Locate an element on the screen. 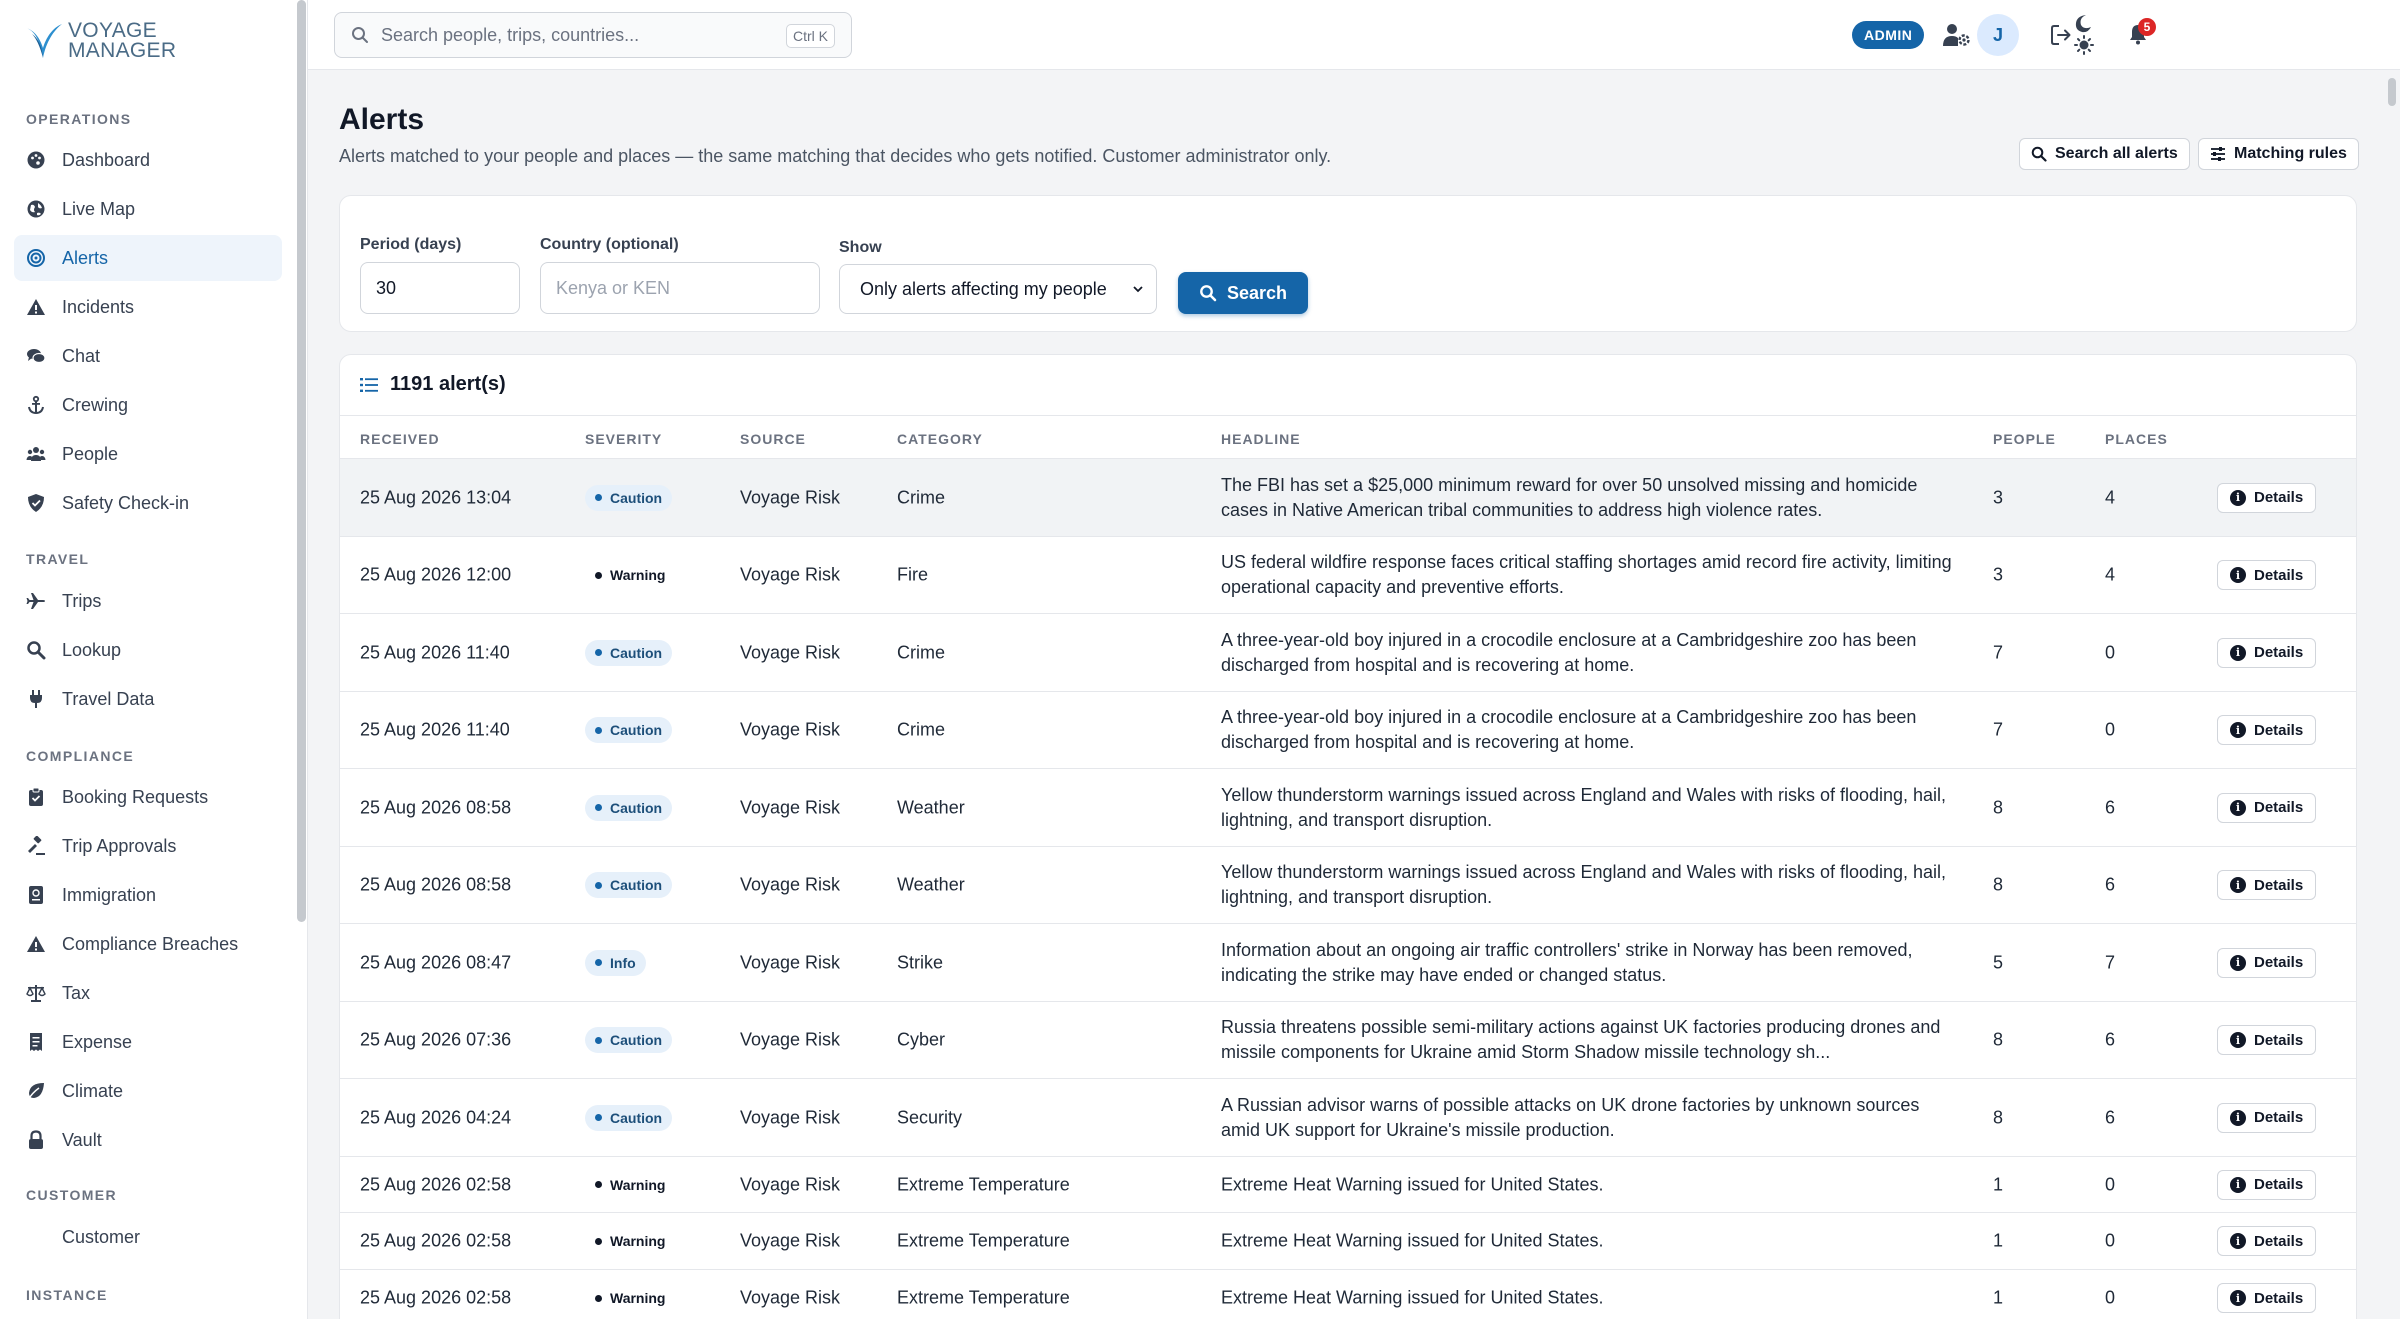 Image resolution: width=2400 pixels, height=1319 pixels. cell-people: 8 is located at coordinates (1998, 807).